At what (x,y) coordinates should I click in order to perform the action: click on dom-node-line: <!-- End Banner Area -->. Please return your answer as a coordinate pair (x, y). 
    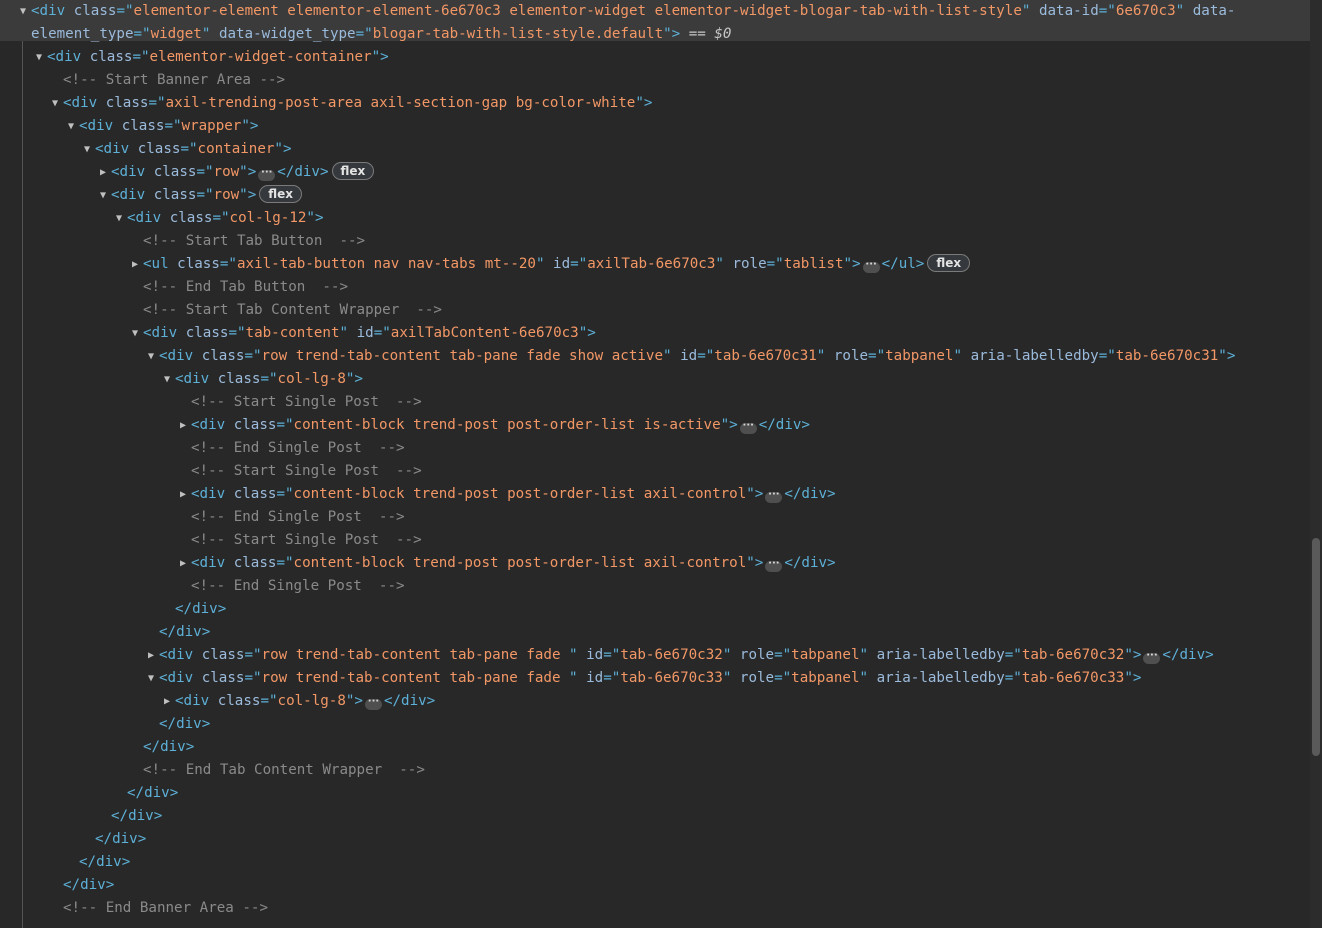
    Looking at the image, I should click on (165, 908).